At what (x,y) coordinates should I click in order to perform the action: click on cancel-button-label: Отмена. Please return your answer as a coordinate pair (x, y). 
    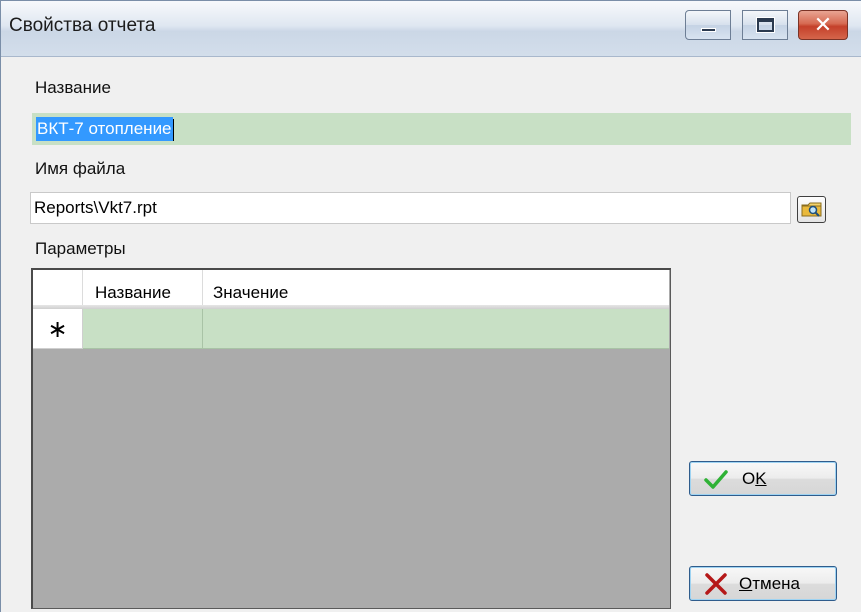
    Looking at the image, I should click on (770, 583).